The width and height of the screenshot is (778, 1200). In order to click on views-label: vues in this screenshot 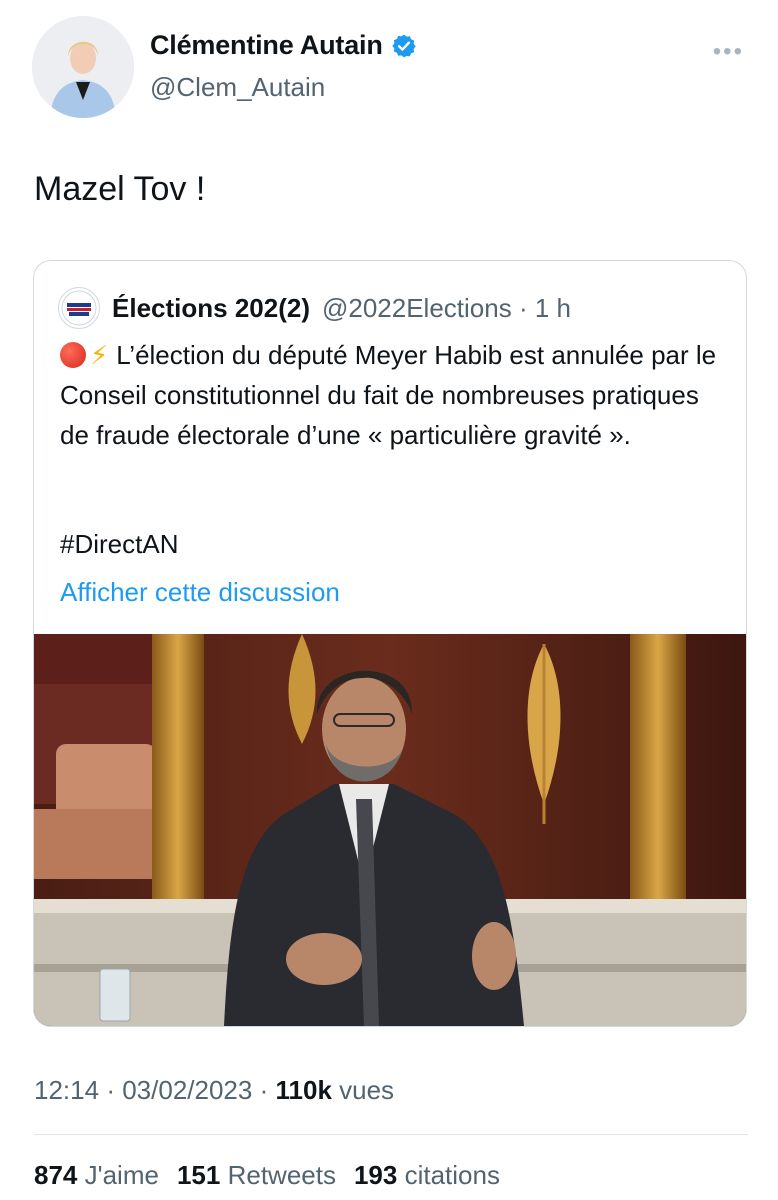, I will do `click(367, 1090)`.